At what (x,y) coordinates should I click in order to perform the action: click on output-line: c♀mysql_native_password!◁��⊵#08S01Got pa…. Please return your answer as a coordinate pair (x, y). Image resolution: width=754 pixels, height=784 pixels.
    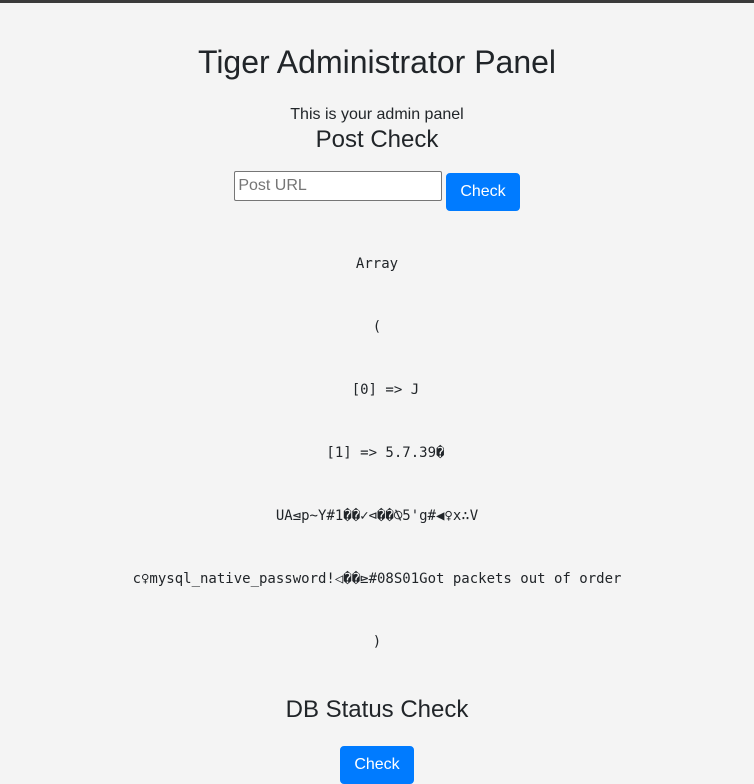
    Looking at the image, I should click on (377, 579).